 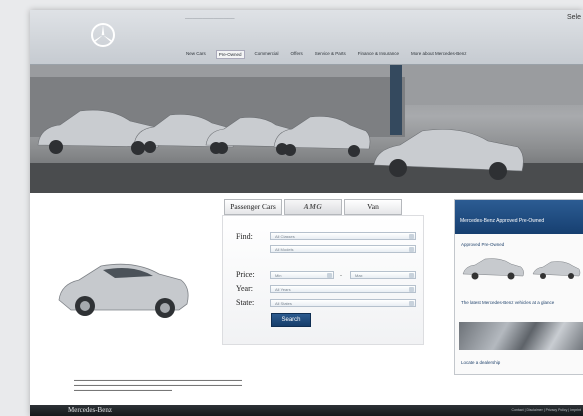 What do you see at coordinates (521, 336) in the screenshot?
I see `sidebar-teaser-image` at bounding box center [521, 336].